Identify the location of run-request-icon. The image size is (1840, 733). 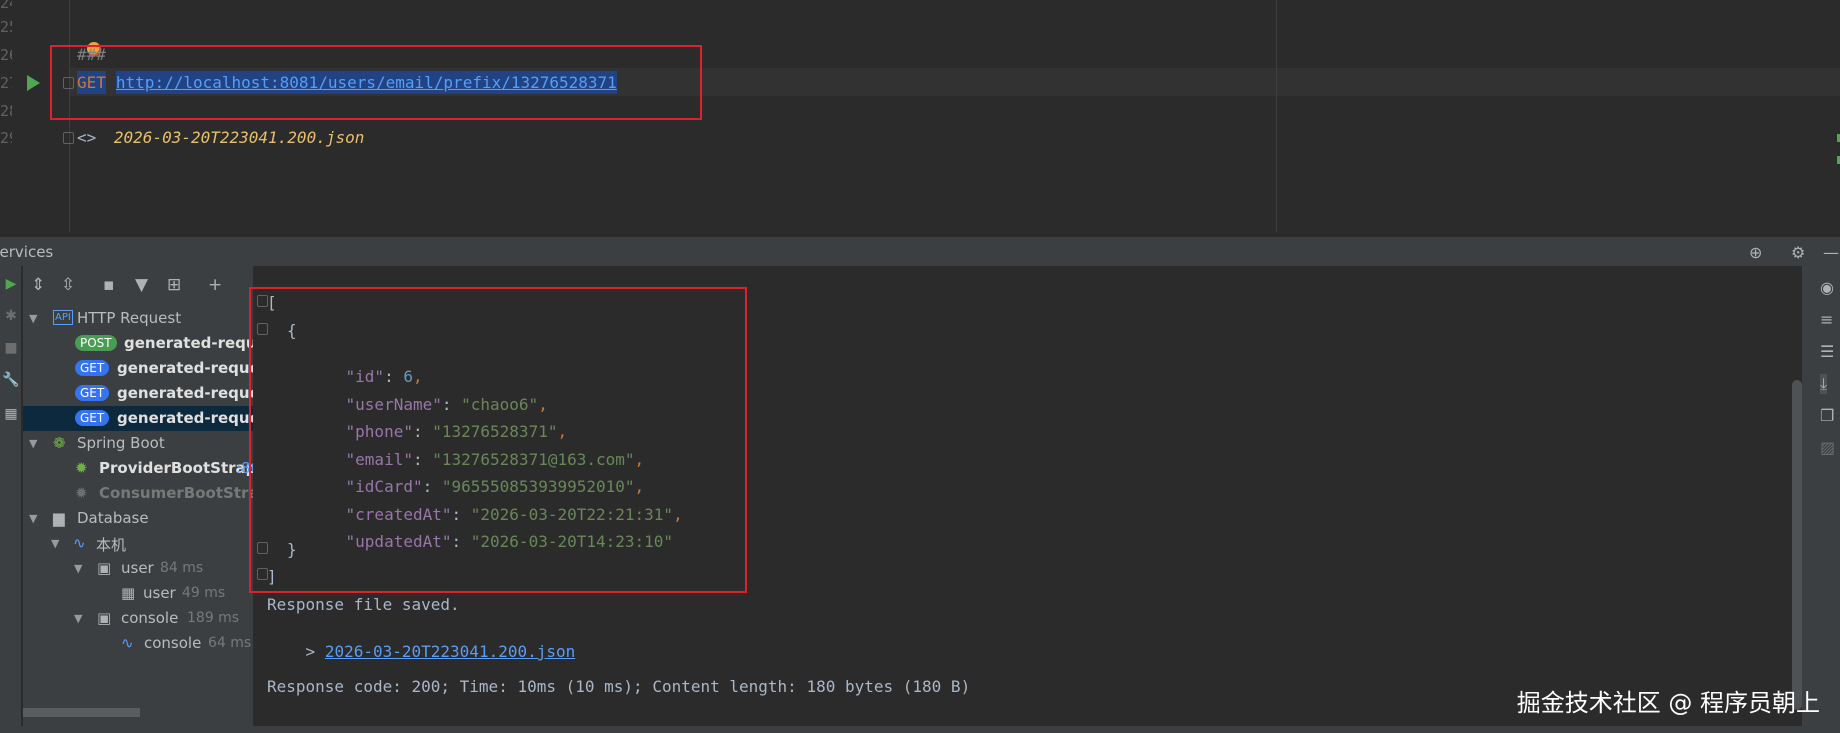
(33, 83).